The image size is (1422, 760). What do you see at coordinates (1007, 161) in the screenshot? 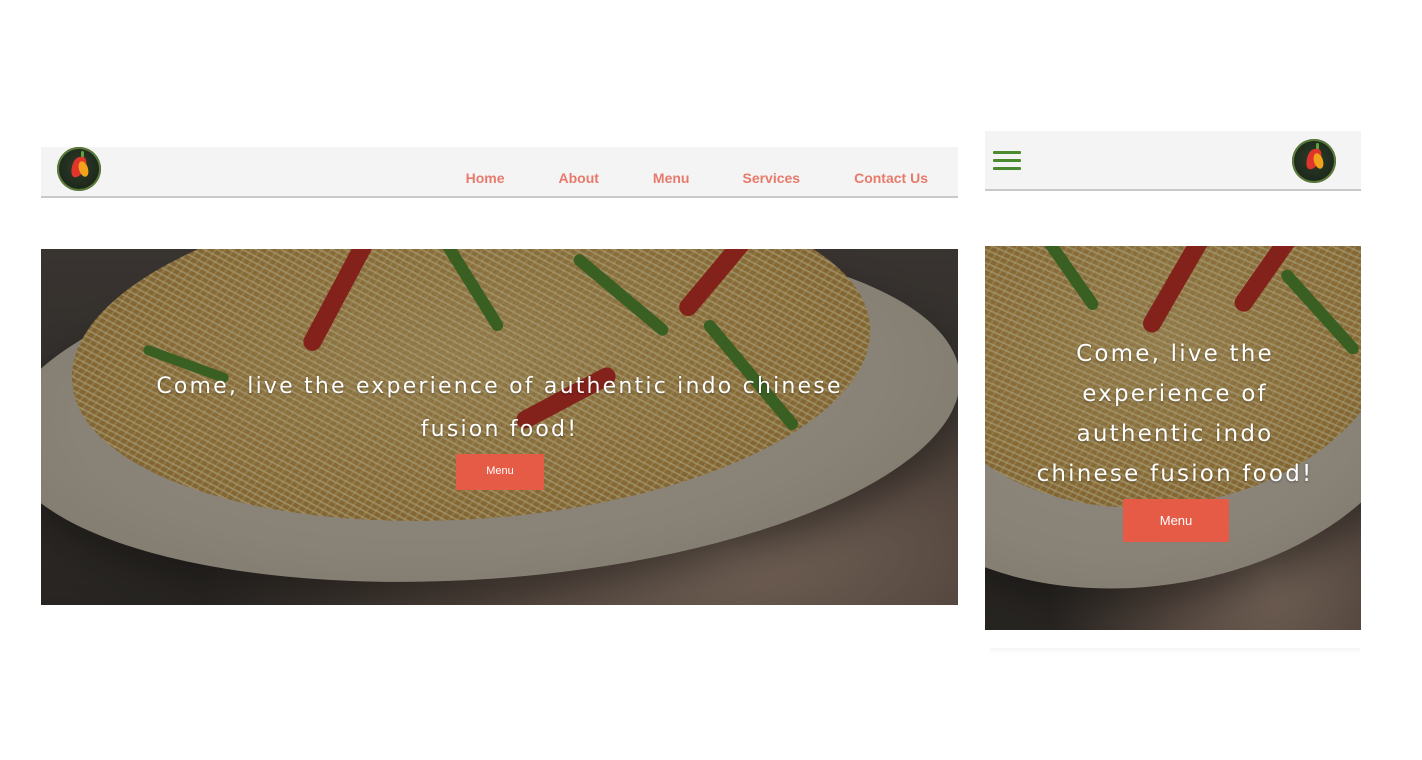
I see `hamburger-menu-icon` at bounding box center [1007, 161].